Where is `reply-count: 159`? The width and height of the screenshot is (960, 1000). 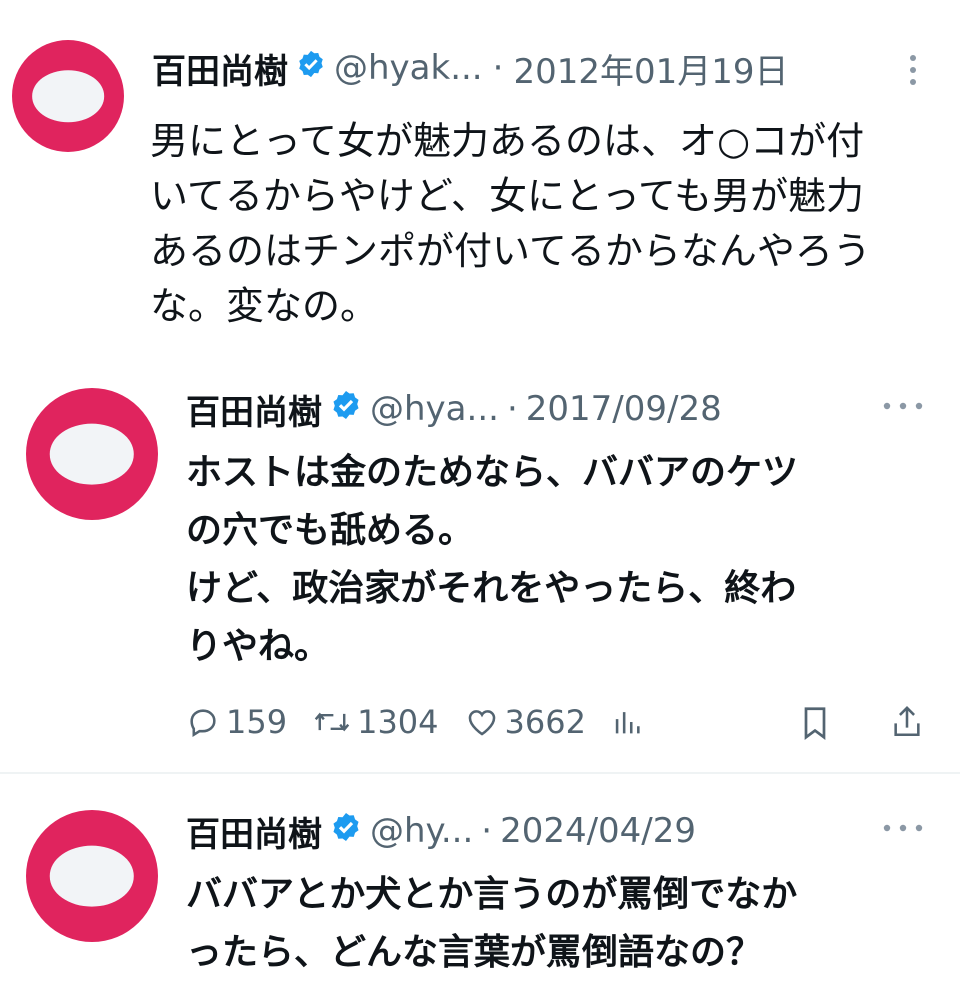 reply-count: 159 is located at coordinates (257, 722).